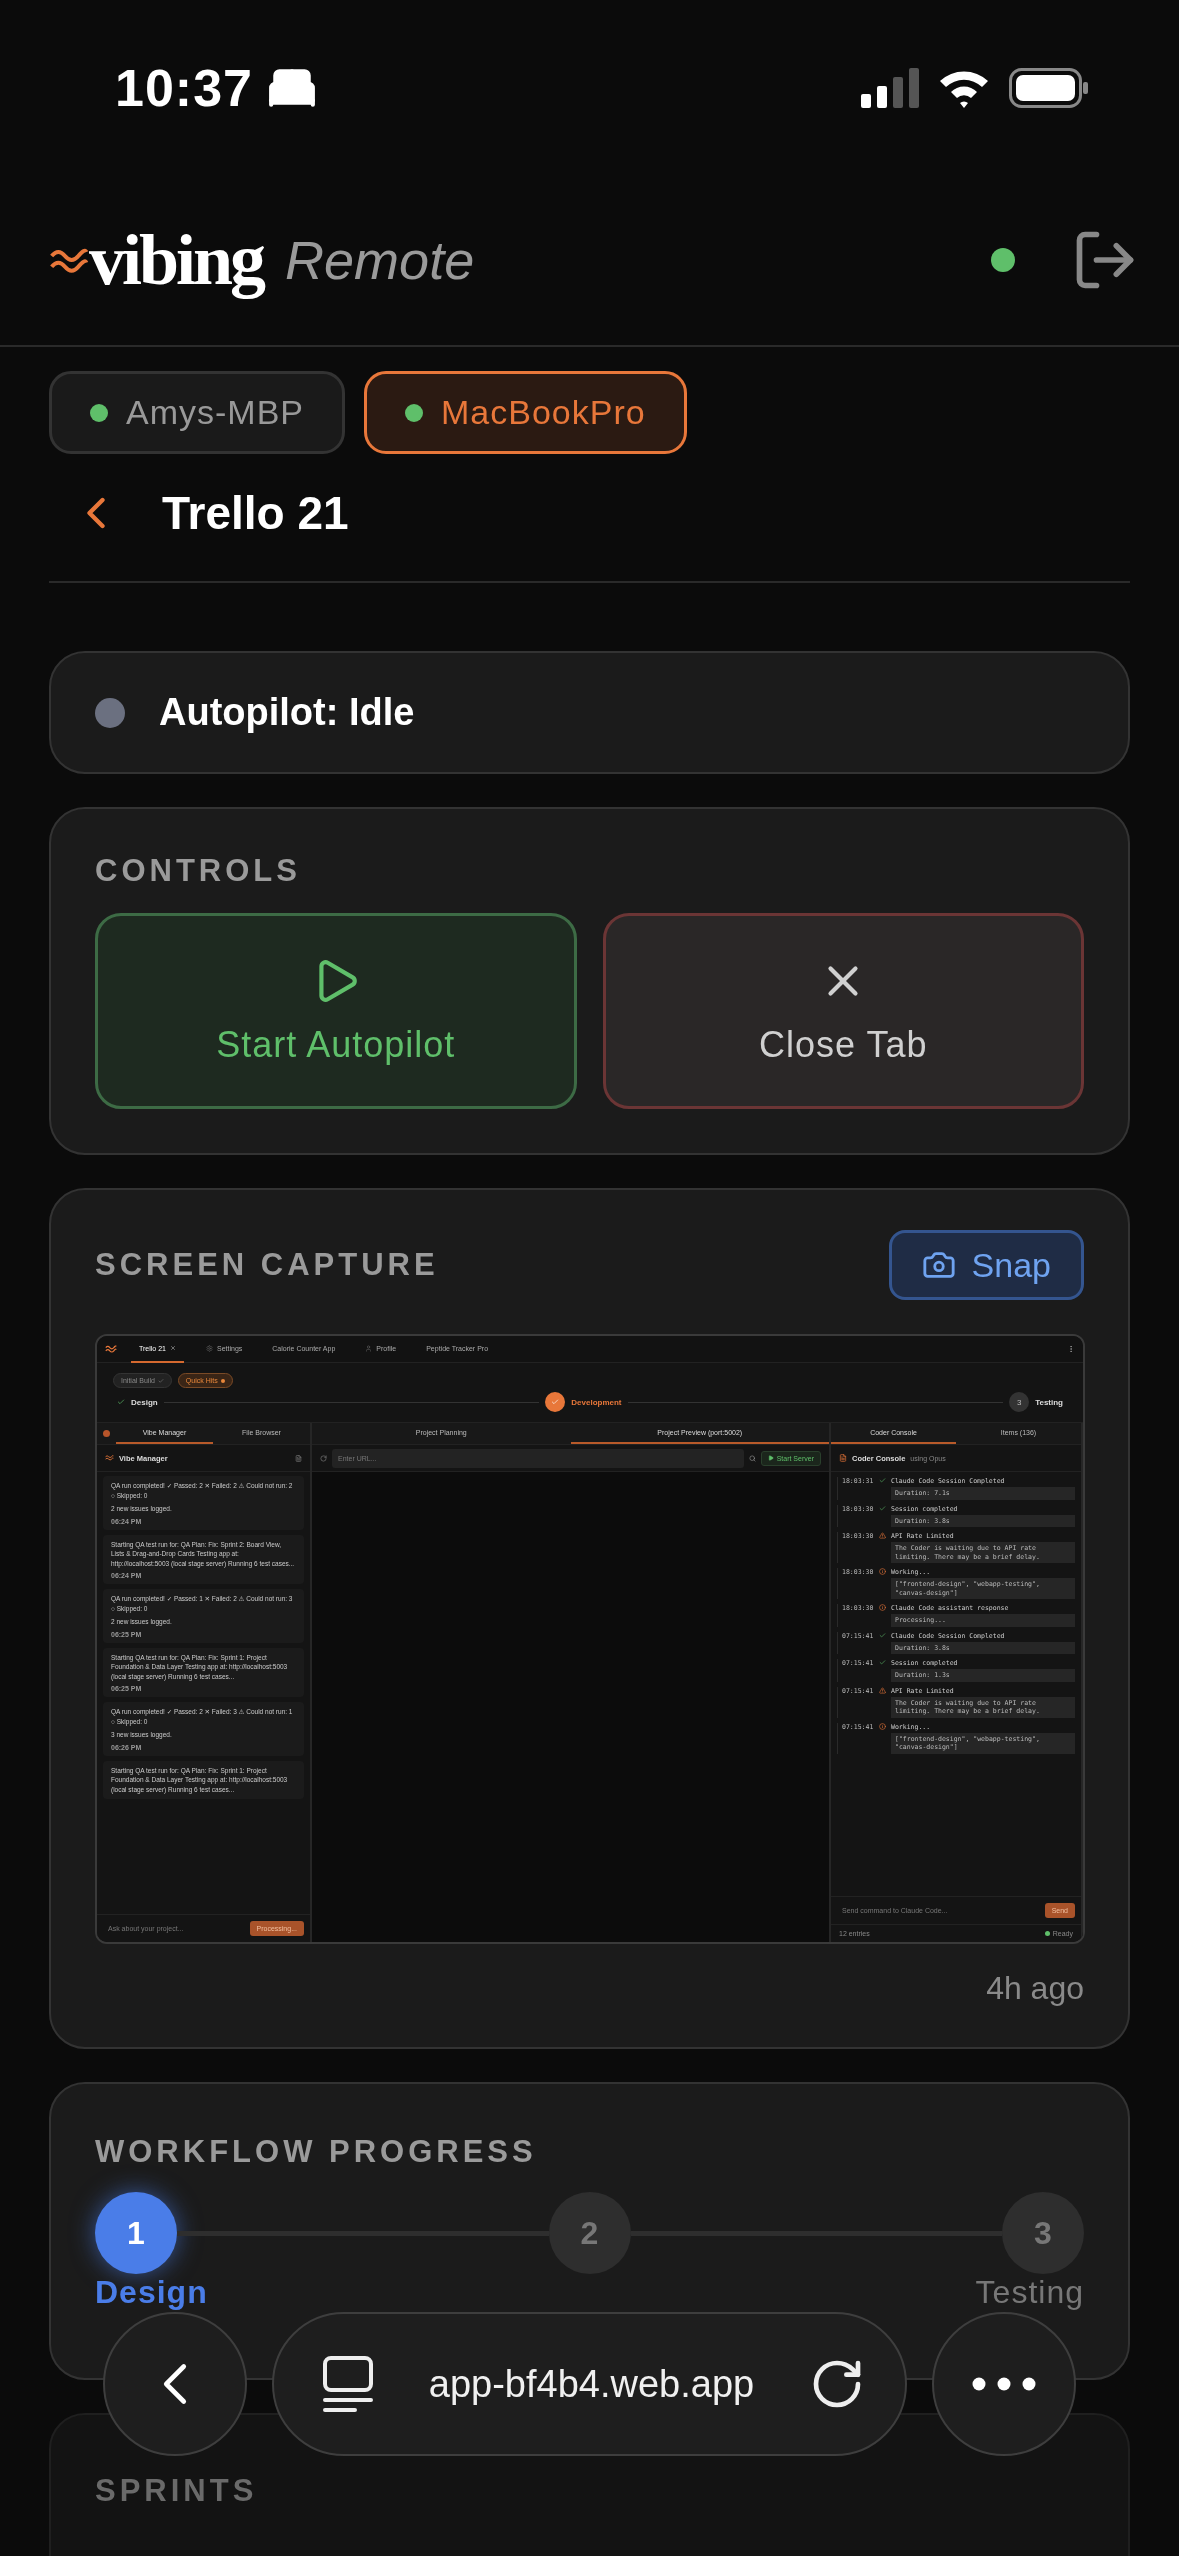 The height and width of the screenshot is (2556, 1179). What do you see at coordinates (1049, 87) in the screenshot?
I see `battery-icon` at bounding box center [1049, 87].